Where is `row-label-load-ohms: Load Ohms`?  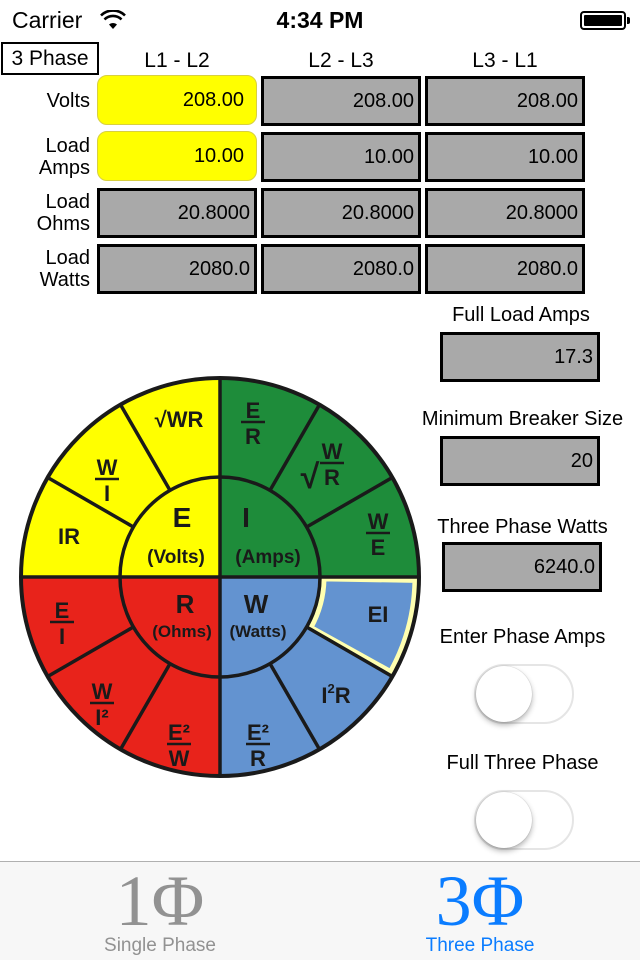
row-label-load-ohms: Load Ohms is located at coordinates (45, 213).